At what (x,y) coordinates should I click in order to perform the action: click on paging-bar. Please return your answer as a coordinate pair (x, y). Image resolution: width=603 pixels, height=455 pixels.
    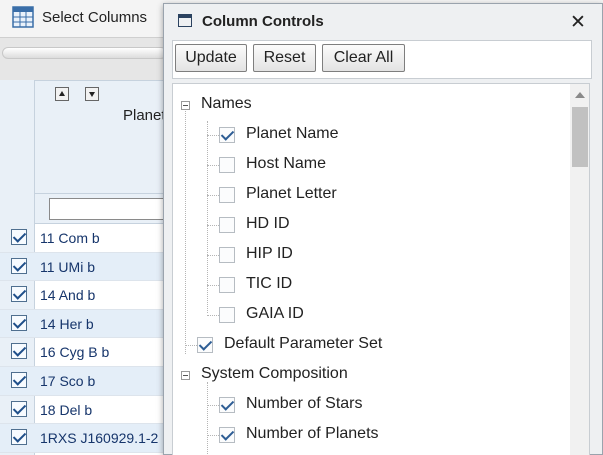
    Looking at the image, I should click on (84, 53).